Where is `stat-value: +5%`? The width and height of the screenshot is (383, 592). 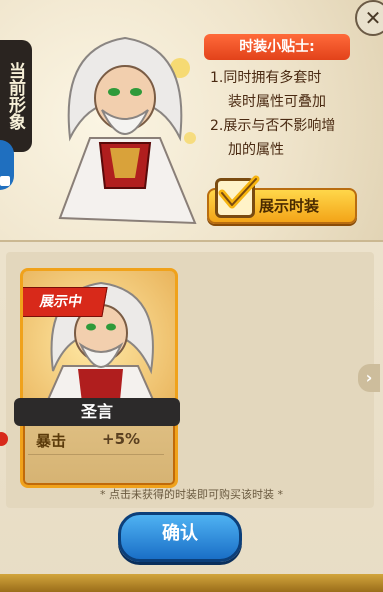
stat-value: +5% is located at coordinates (121, 439).